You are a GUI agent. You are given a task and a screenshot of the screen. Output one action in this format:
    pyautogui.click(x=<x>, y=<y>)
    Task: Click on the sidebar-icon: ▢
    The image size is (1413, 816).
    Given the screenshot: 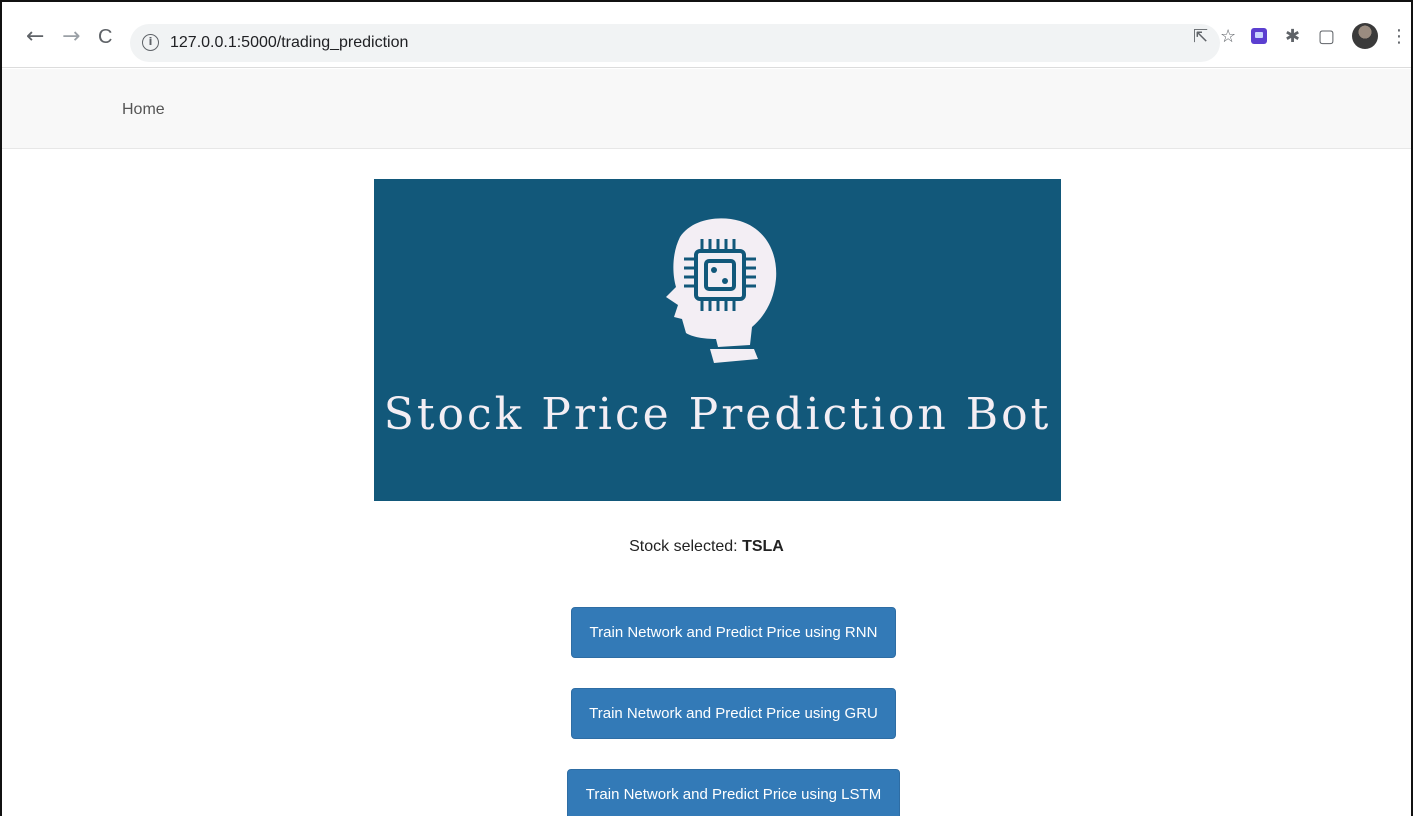 What is the action you would take?
    pyautogui.click(x=1326, y=37)
    